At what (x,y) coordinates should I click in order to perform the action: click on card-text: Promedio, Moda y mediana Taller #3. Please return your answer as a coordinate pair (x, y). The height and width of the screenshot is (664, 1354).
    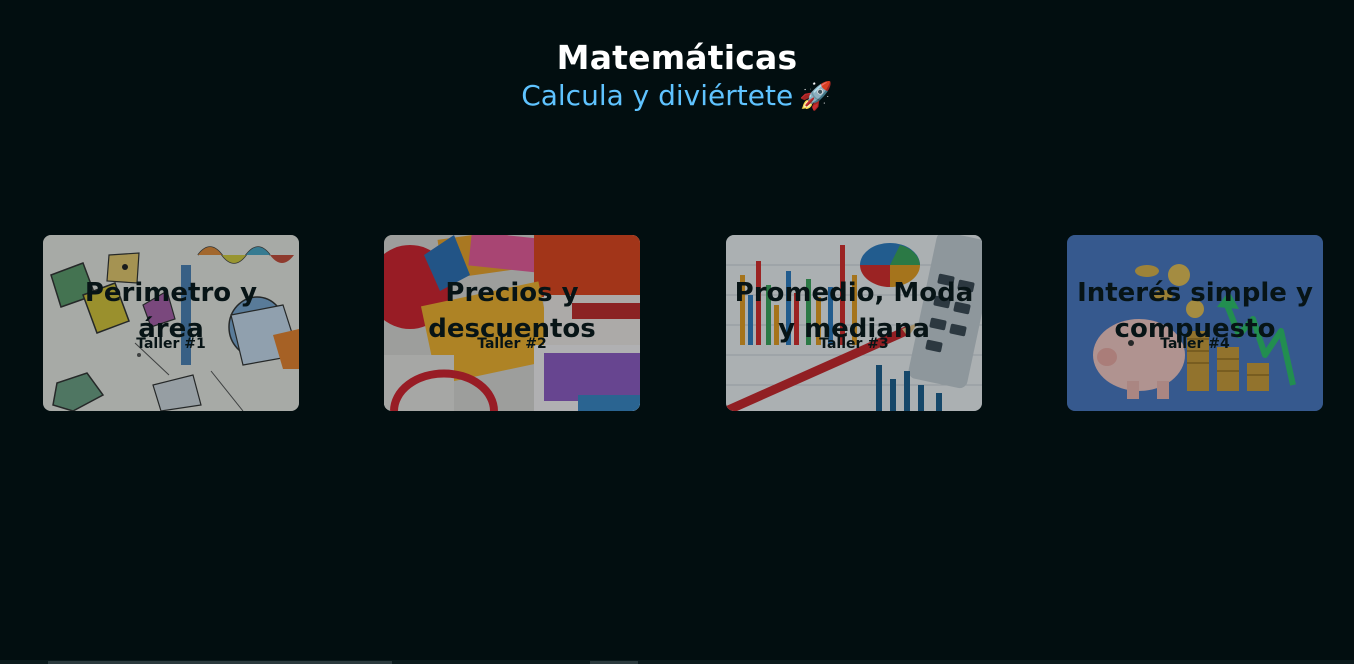
    Looking at the image, I should click on (854, 314).